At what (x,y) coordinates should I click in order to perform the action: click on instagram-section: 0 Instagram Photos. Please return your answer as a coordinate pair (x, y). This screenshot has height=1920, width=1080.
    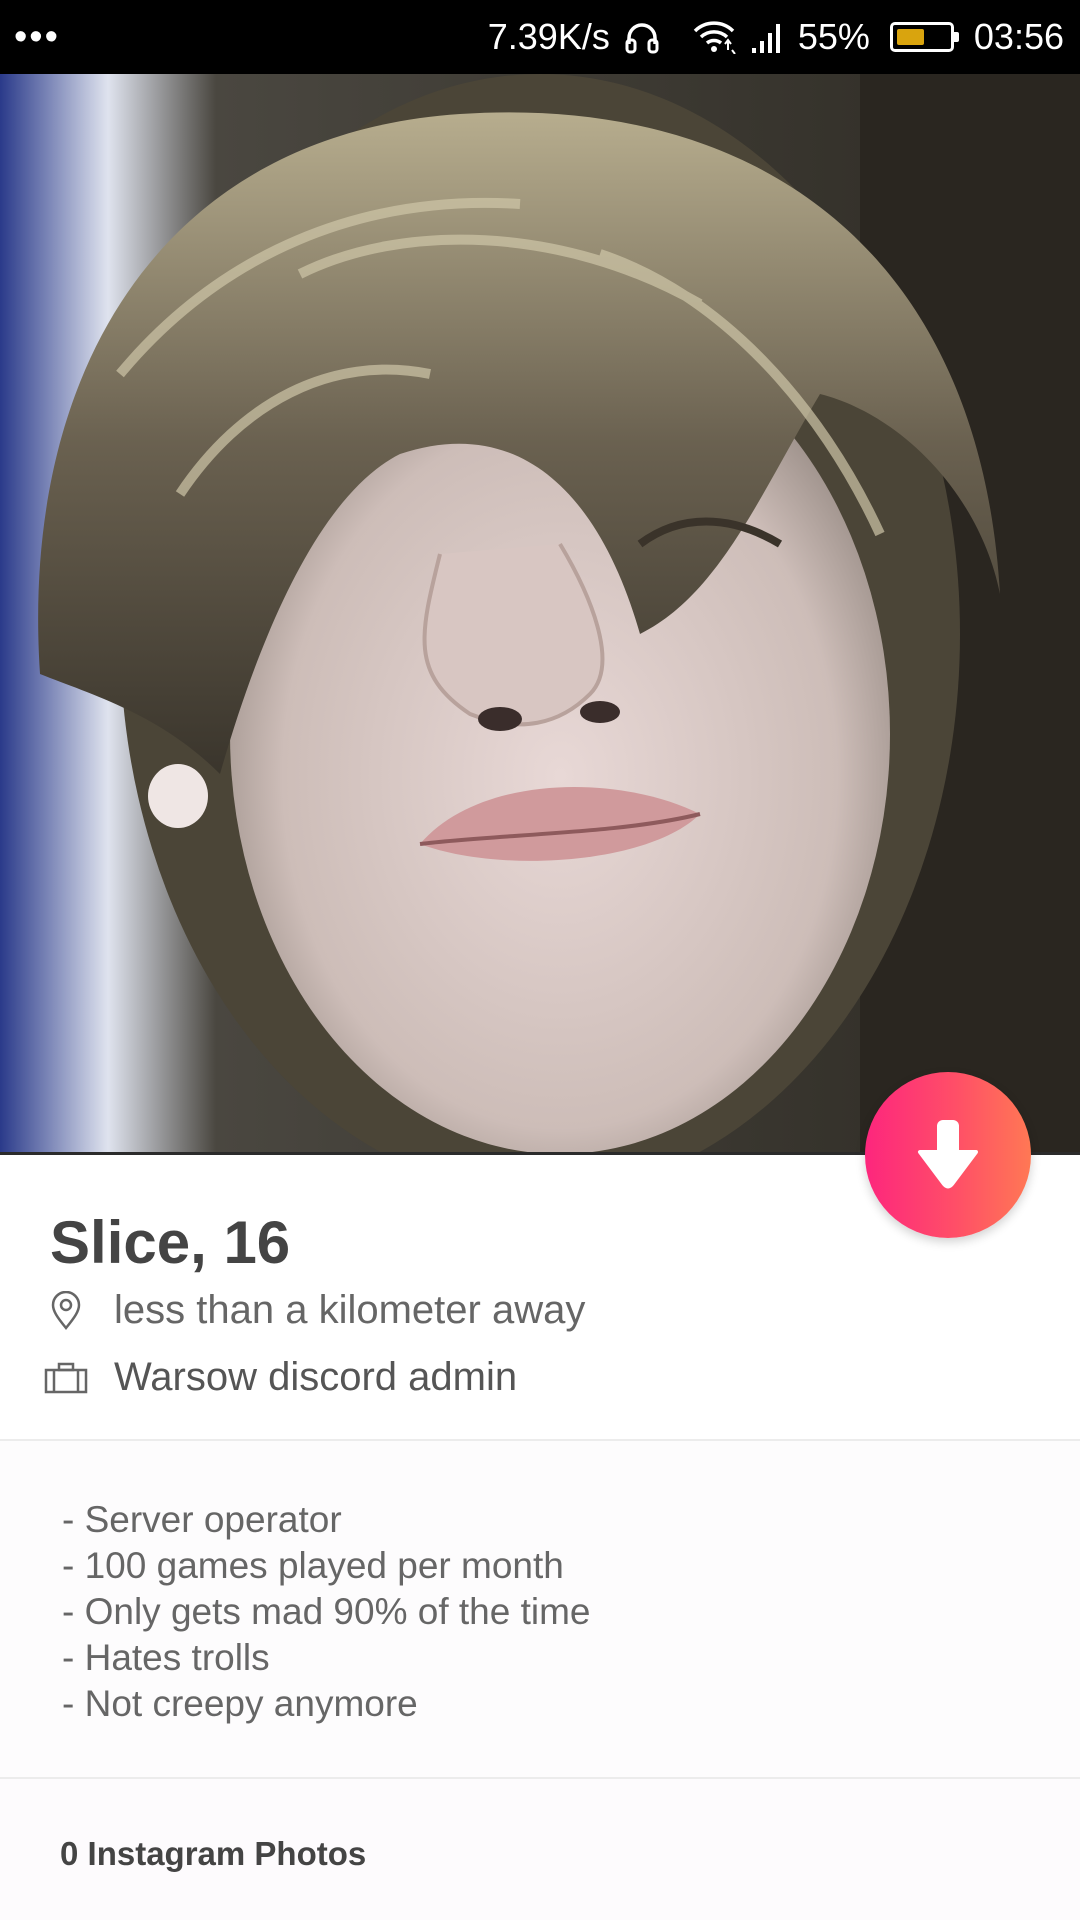
    Looking at the image, I should click on (540, 1849).